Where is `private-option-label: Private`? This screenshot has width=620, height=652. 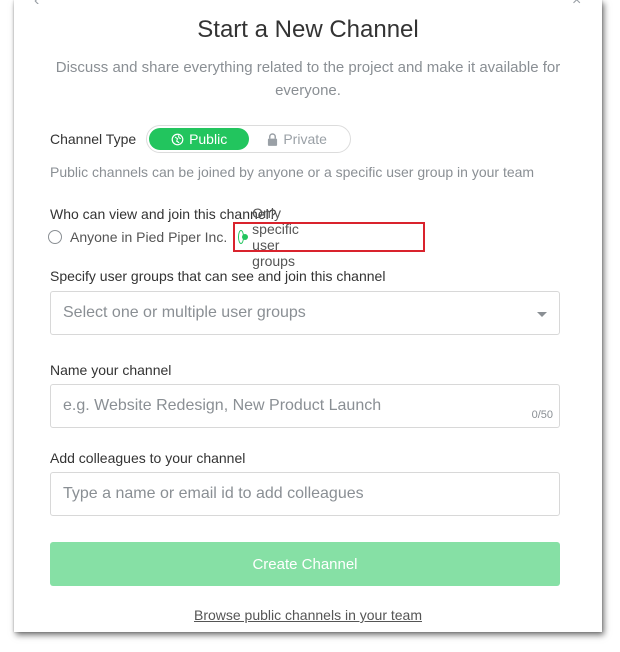 private-option-label: Private is located at coordinates (305, 139).